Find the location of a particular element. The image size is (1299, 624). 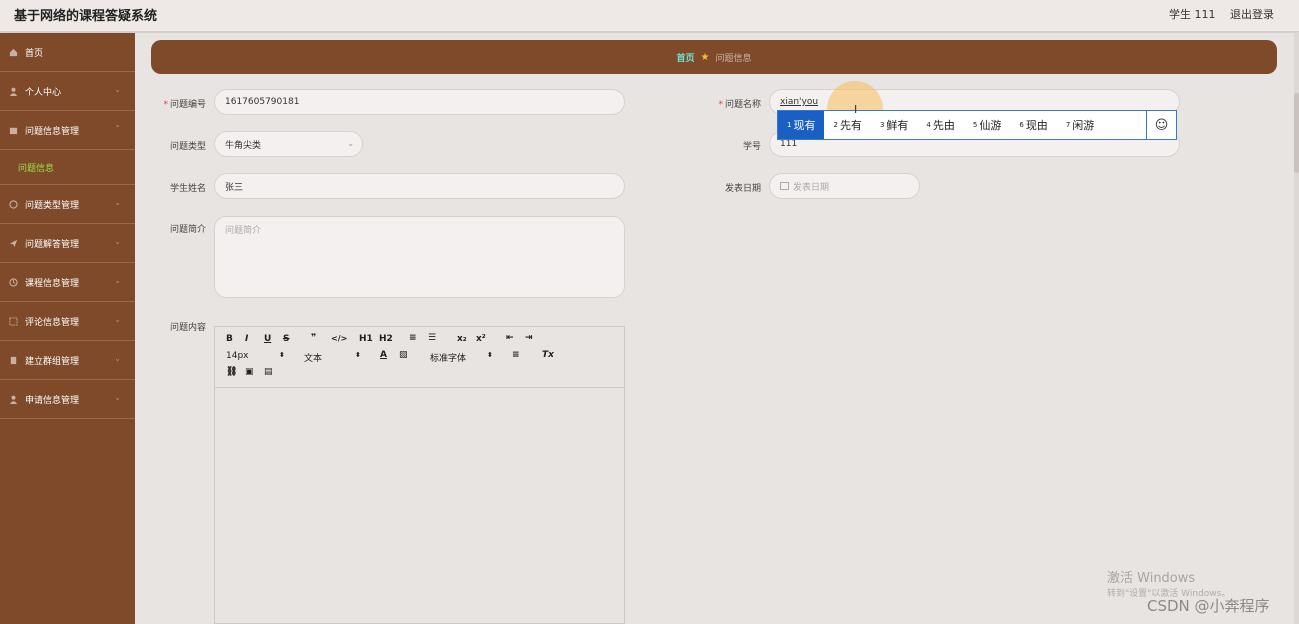

code-button: </> is located at coordinates (339, 338).